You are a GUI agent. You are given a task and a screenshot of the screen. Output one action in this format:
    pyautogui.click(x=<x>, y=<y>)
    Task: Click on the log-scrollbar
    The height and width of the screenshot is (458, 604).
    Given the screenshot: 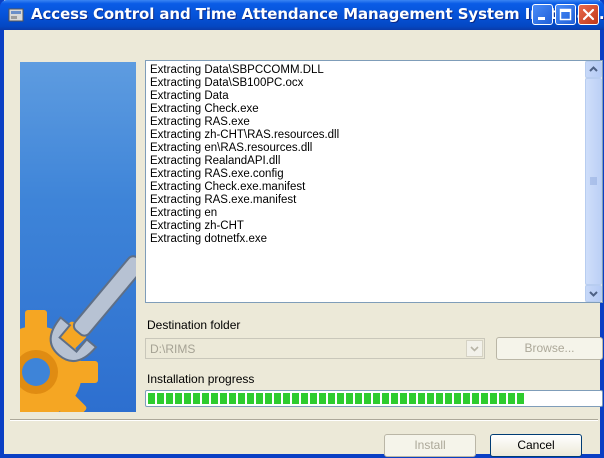 What is the action you would take?
    pyautogui.click(x=593, y=181)
    